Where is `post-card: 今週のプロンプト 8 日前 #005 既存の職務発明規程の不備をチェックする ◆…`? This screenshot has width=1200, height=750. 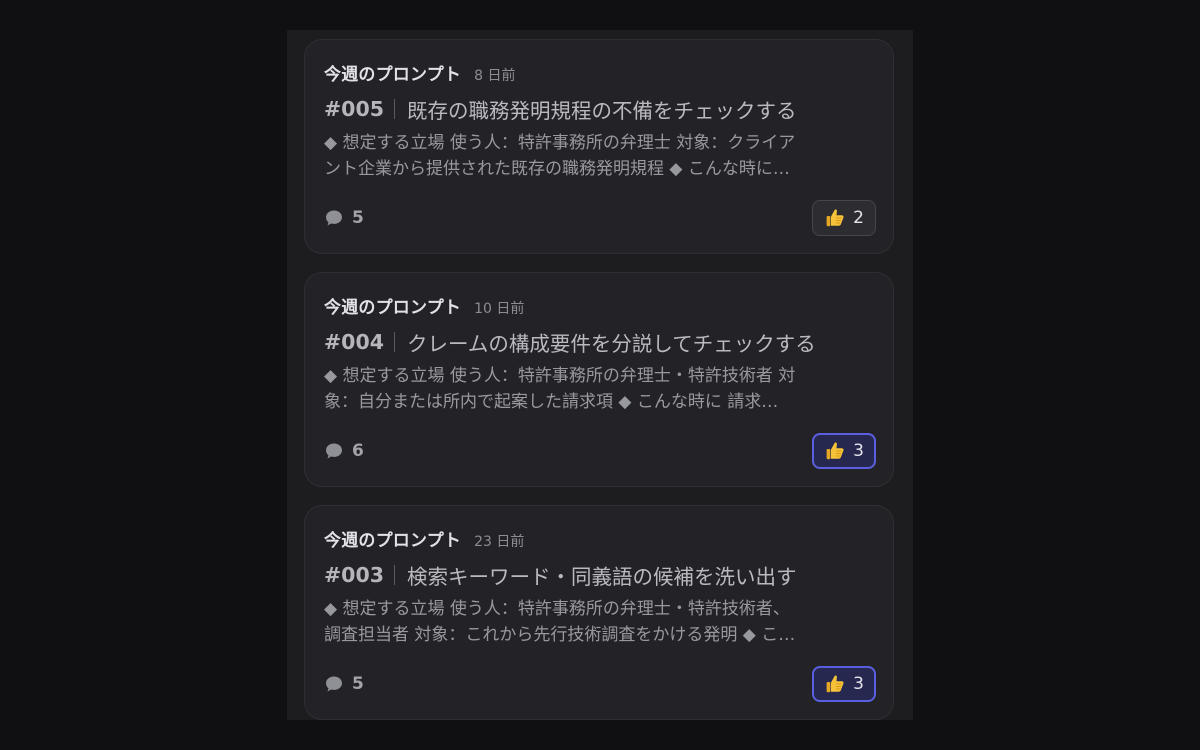
post-card: 今週のプロンプト 8 日前 #005 既存の職務発明規程の不備をチェックする ◆… is located at coordinates (599, 146).